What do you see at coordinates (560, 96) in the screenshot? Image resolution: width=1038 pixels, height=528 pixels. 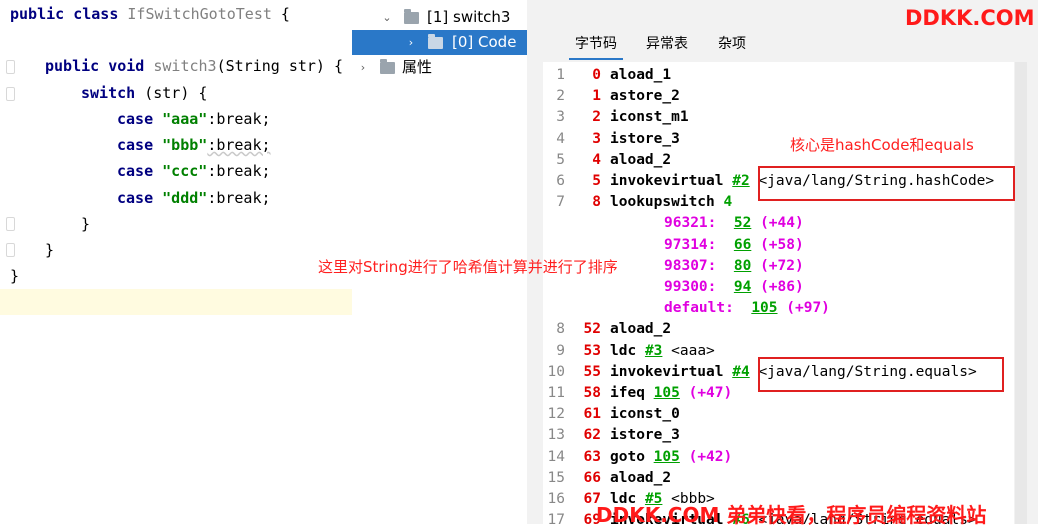 I see `line-number: 2` at bounding box center [560, 96].